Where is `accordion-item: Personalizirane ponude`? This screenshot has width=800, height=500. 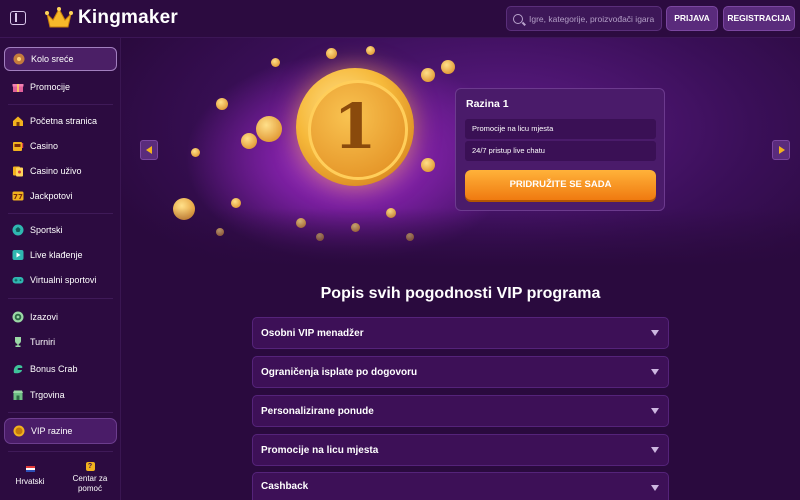 accordion-item: Personalizirane ponude is located at coordinates (460, 411).